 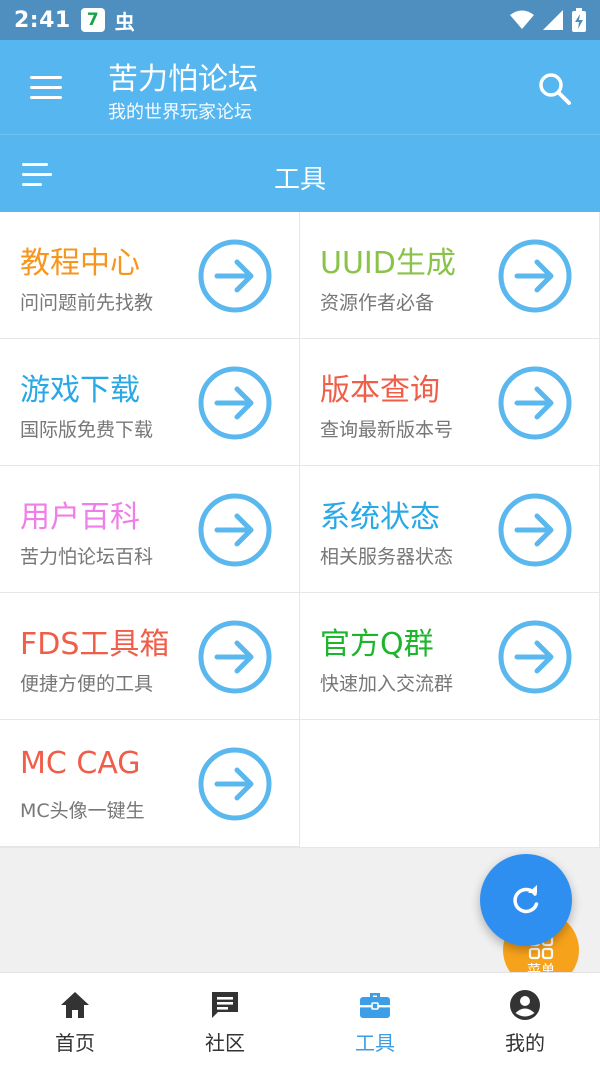 I want to click on tool-desc: 国际版免费下载, so click(x=87, y=430).